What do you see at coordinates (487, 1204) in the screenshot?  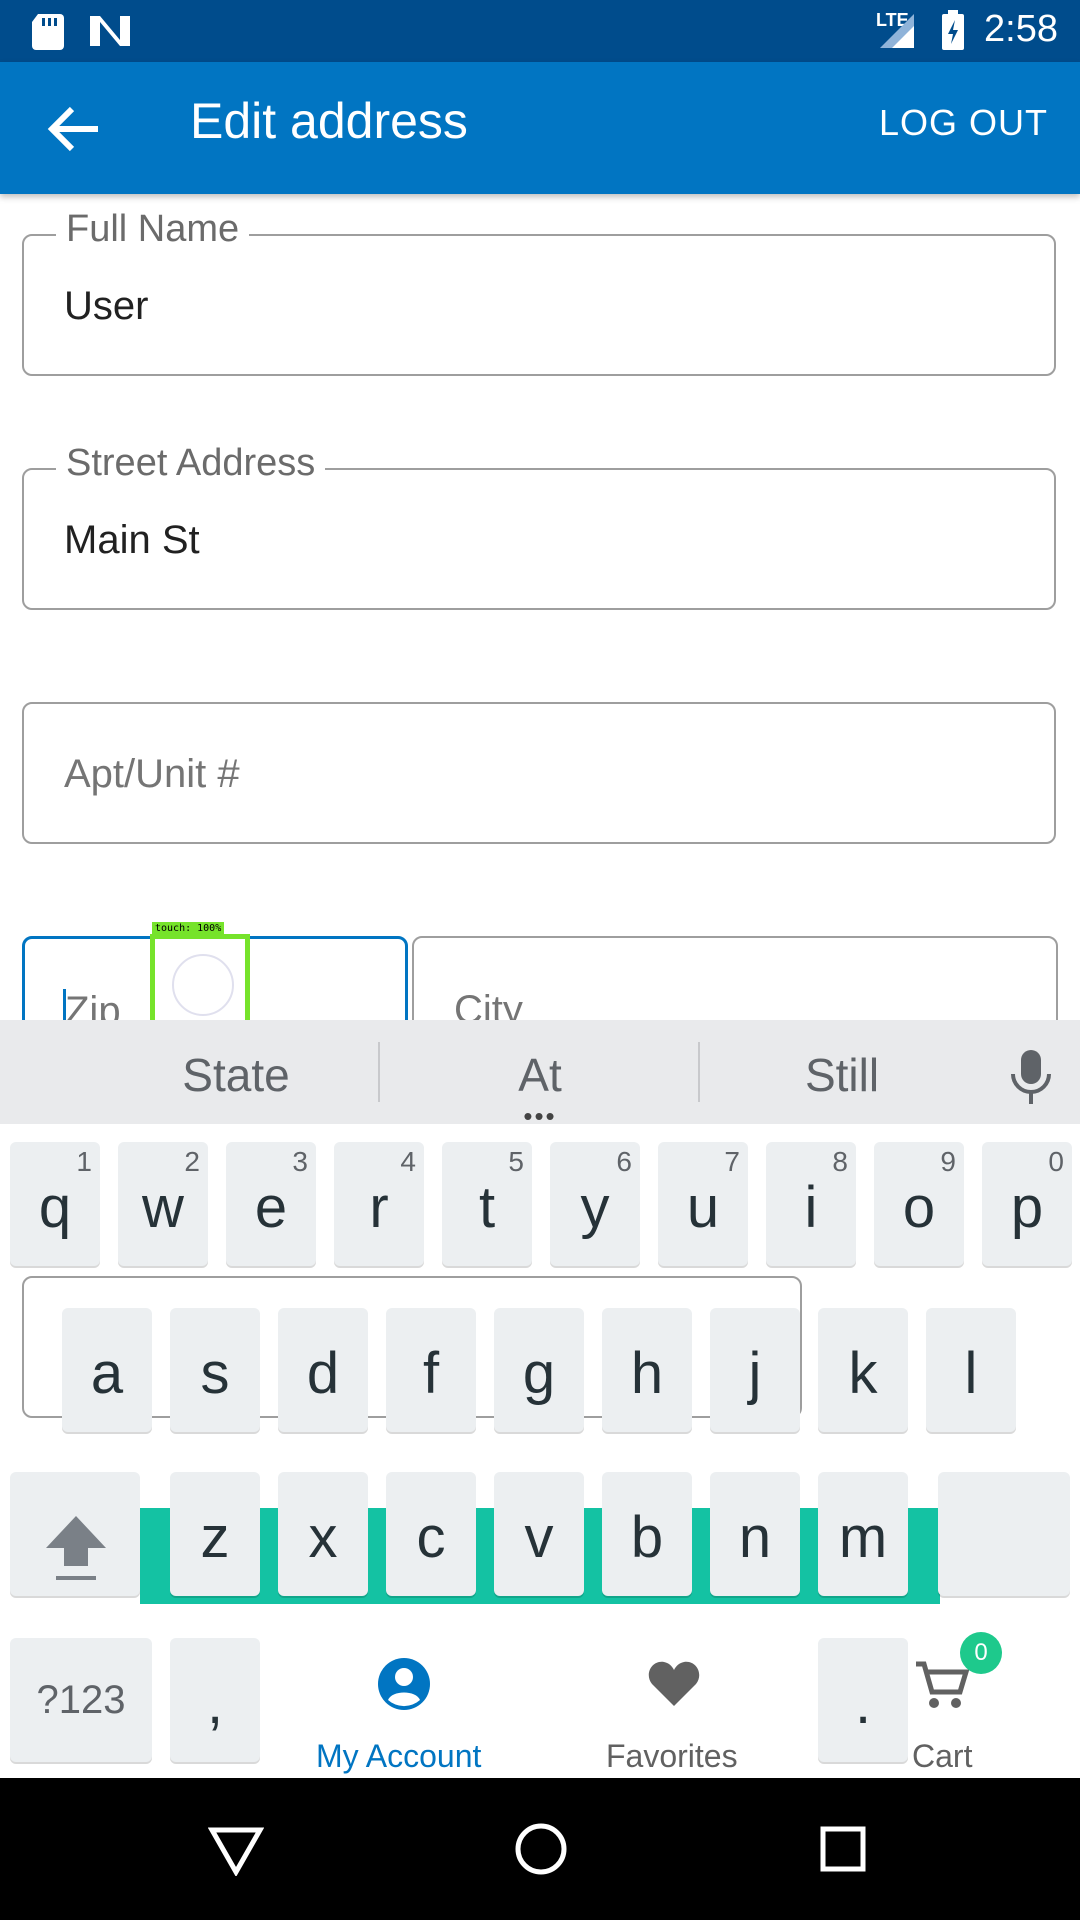 I see `key-t: t5` at bounding box center [487, 1204].